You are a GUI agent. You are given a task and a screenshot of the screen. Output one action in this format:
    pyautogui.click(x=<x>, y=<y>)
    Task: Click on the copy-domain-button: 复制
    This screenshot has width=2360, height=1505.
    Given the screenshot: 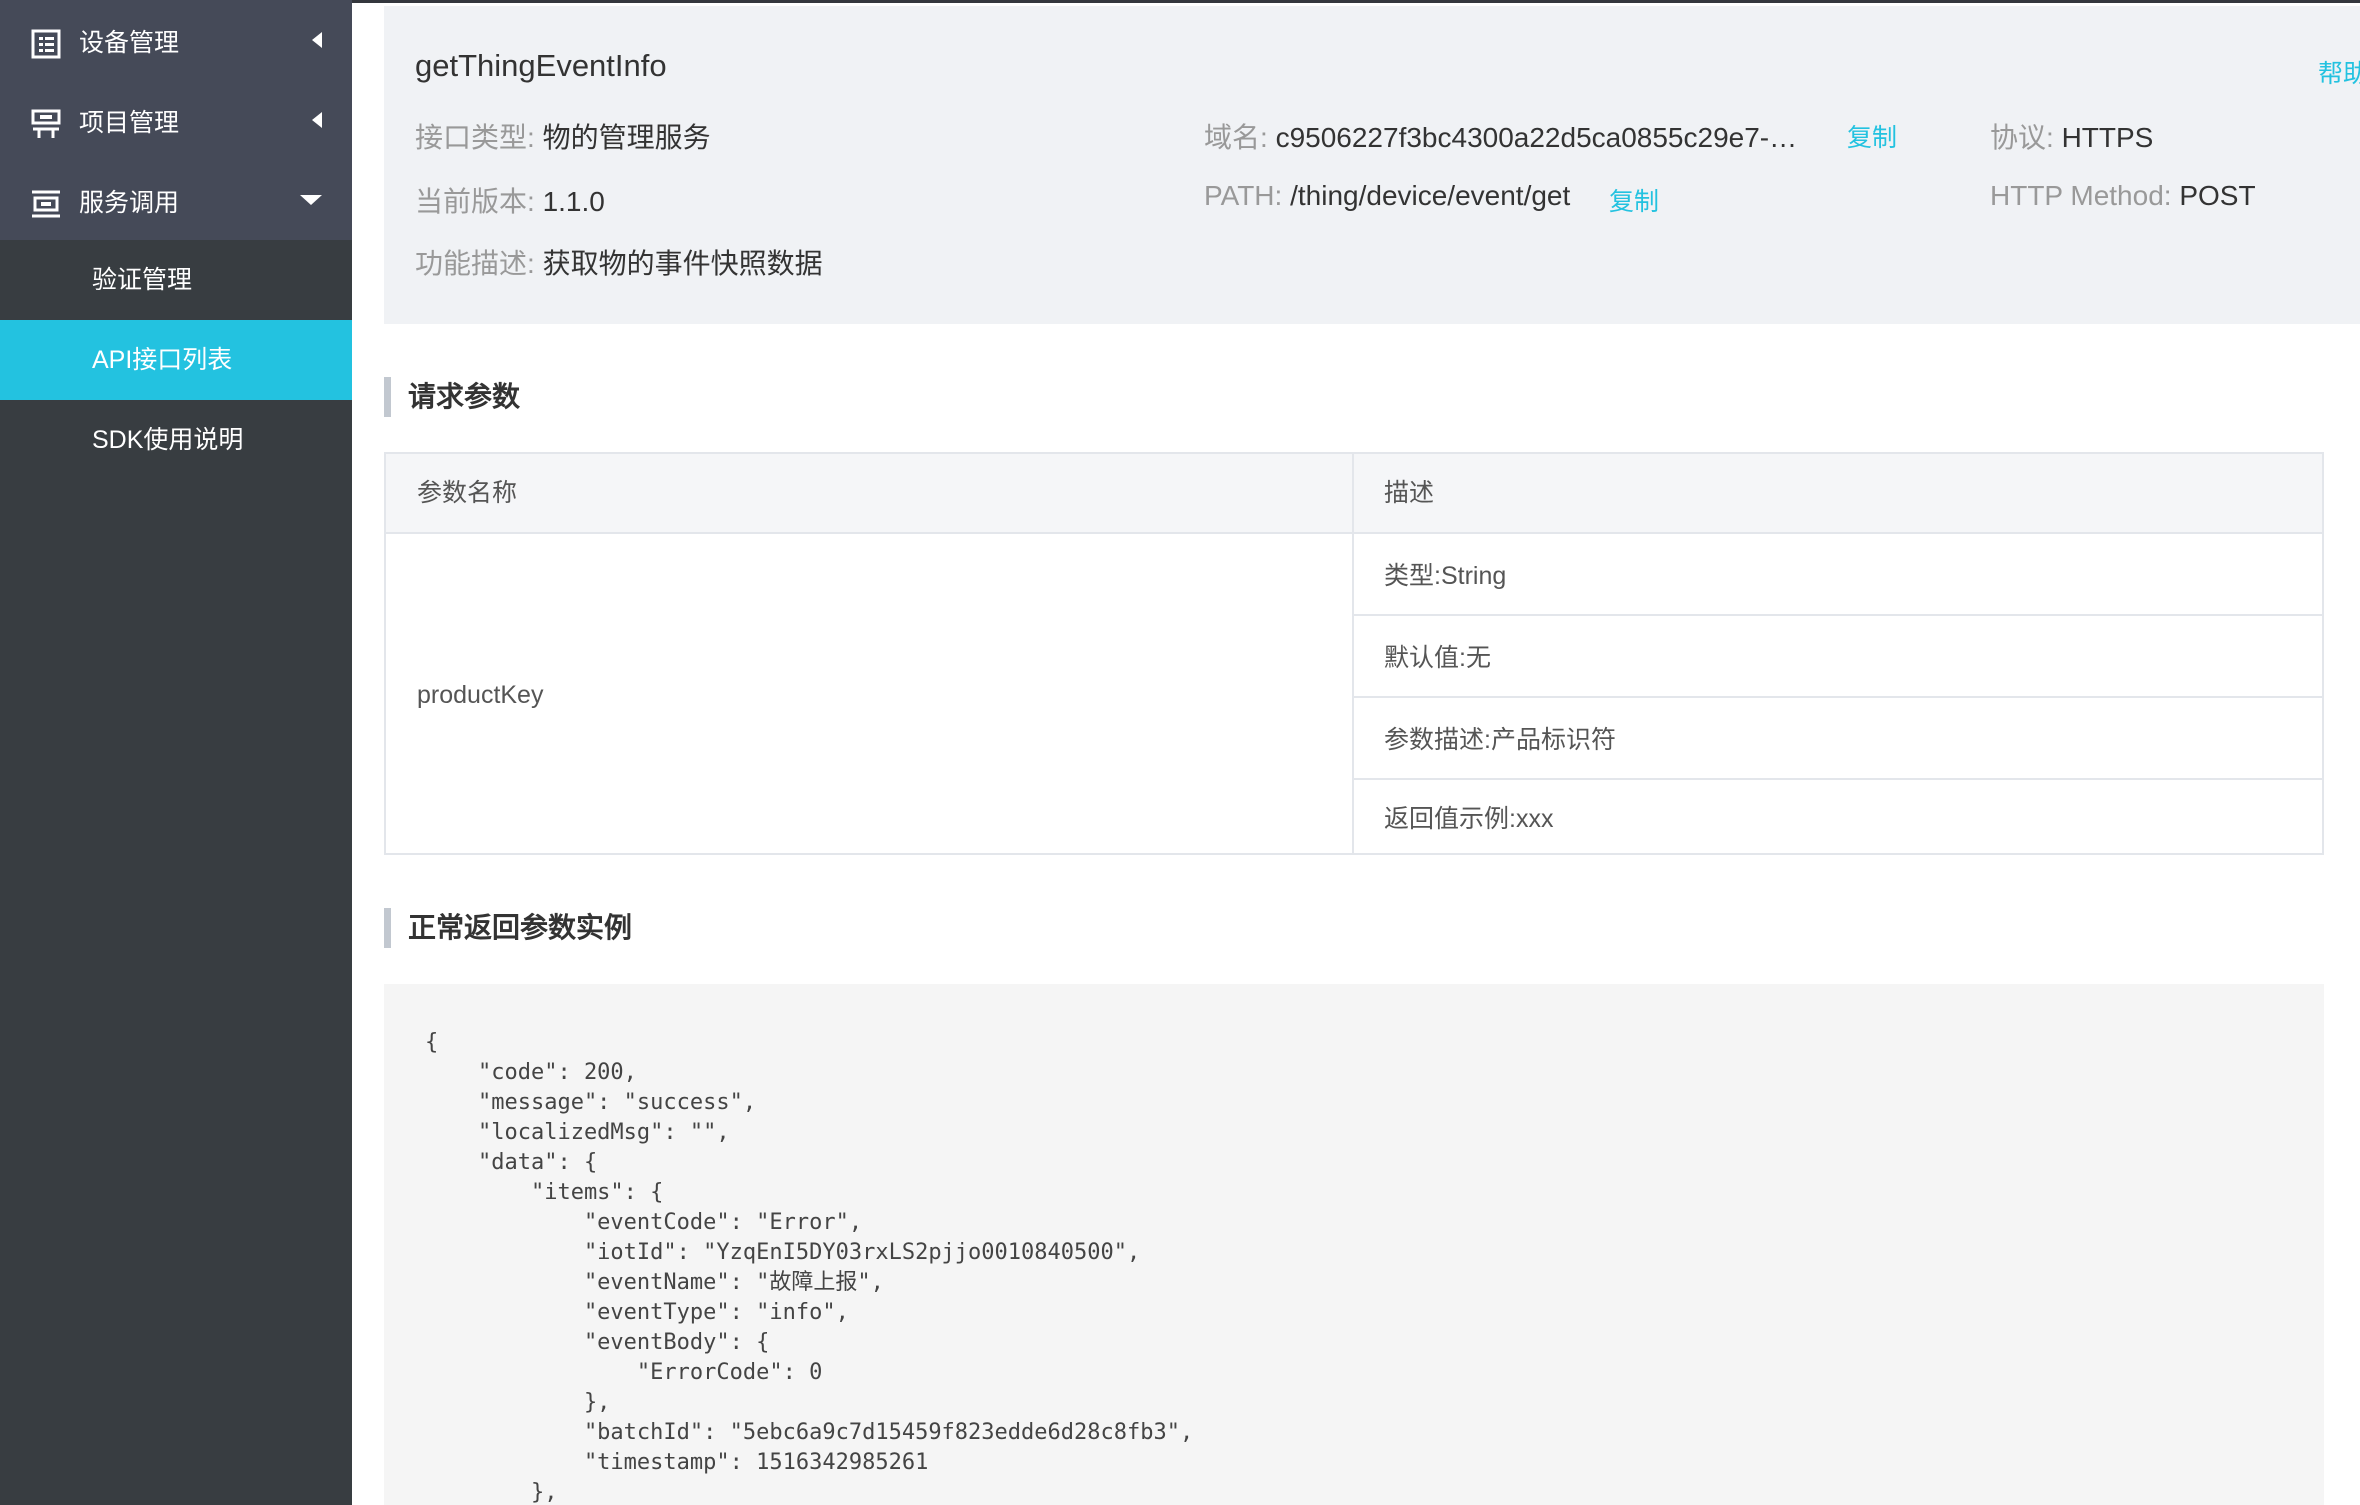 What is the action you would take?
    pyautogui.click(x=1872, y=136)
    